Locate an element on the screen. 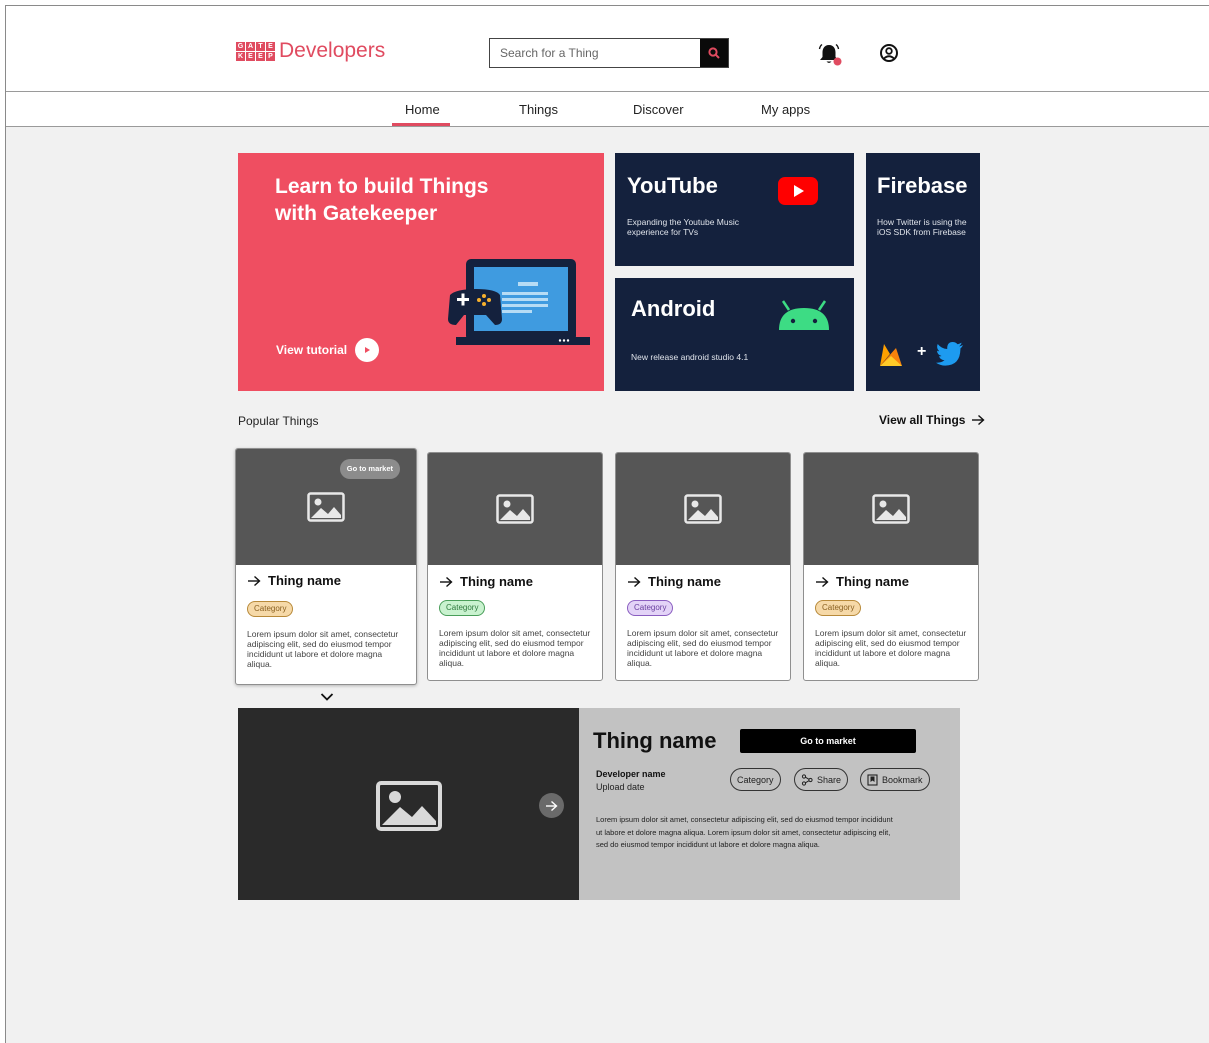 The height and width of the screenshot is (1043, 1209). plus-sign: + is located at coordinates (922, 351).